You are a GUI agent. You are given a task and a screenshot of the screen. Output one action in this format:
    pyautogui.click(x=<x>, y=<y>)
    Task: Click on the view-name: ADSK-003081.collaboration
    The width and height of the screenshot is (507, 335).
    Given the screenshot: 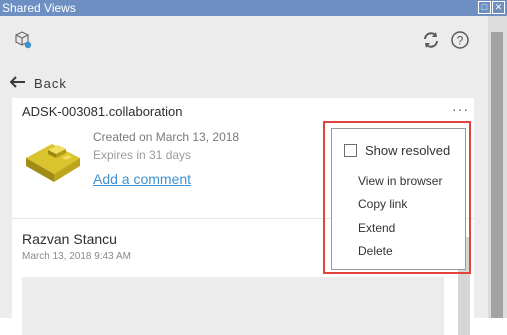 What is the action you would take?
    pyautogui.click(x=102, y=111)
    